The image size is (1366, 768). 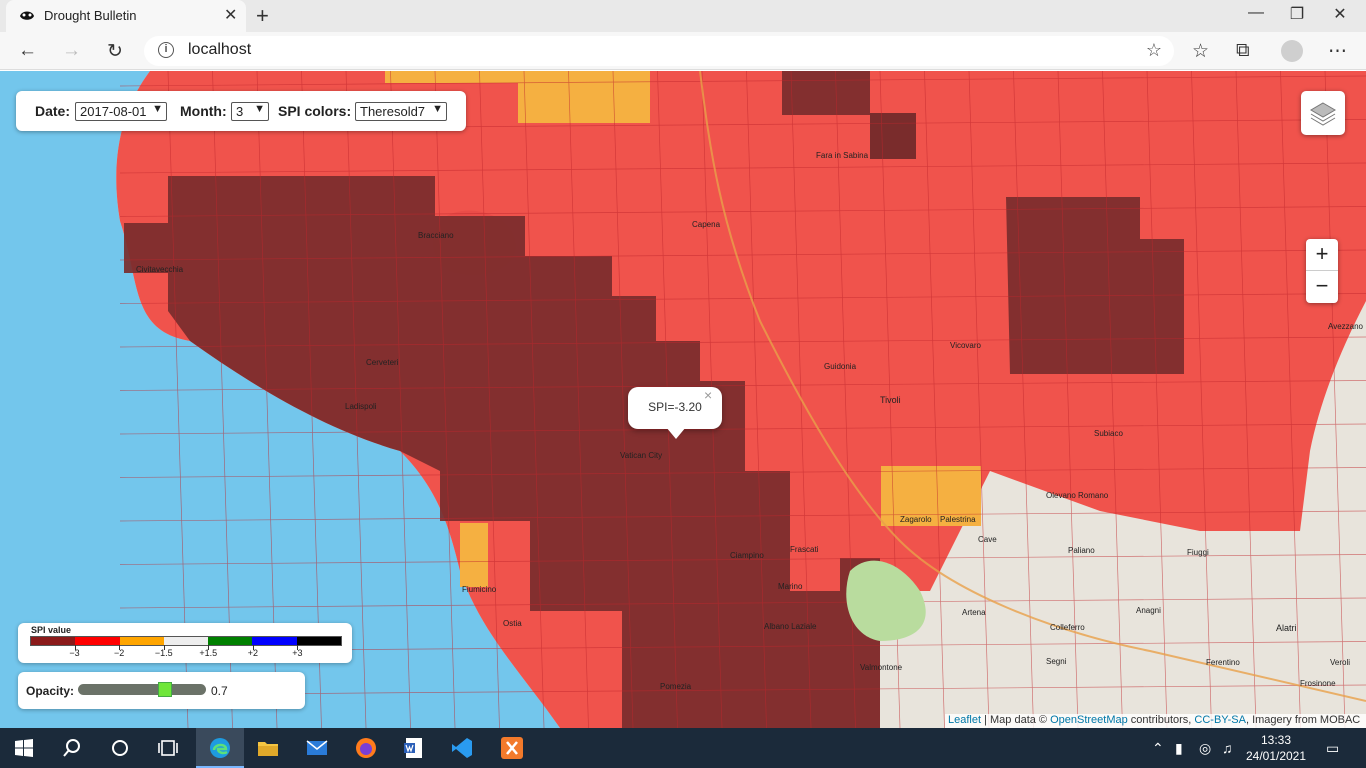 I want to click on place-label: Ladispoli, so click(x=361, y=406).